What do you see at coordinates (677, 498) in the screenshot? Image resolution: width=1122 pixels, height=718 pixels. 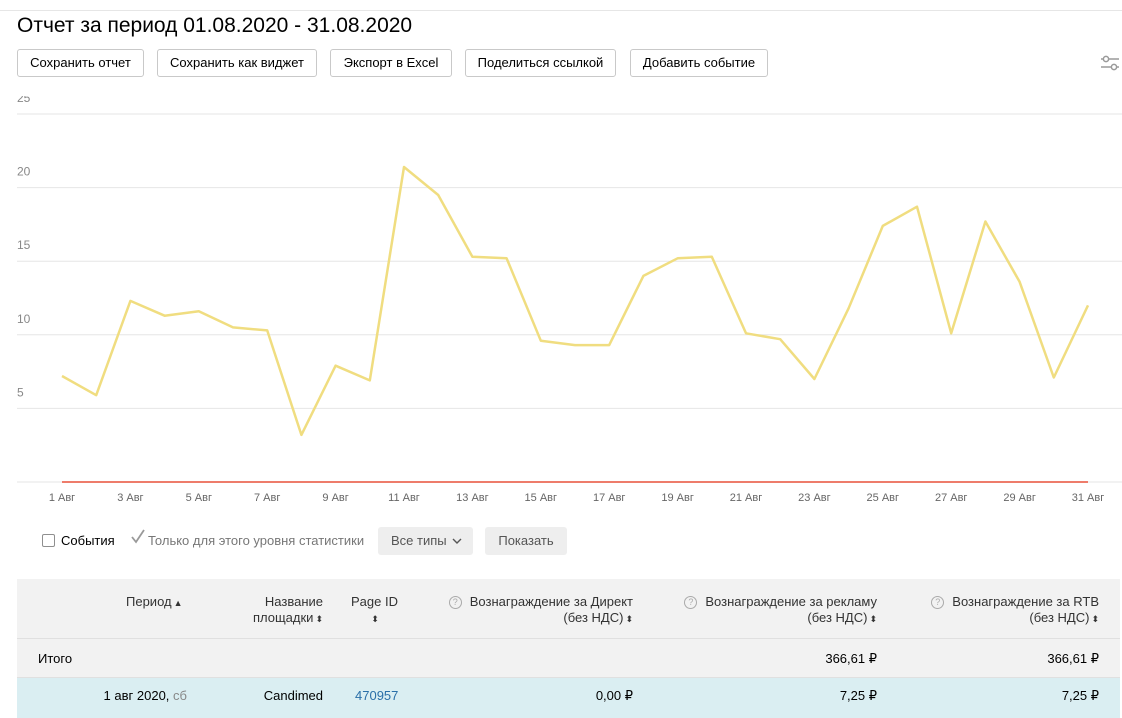 I see `x-tick-label: 19 Авг` at bounding box center [677, 498].